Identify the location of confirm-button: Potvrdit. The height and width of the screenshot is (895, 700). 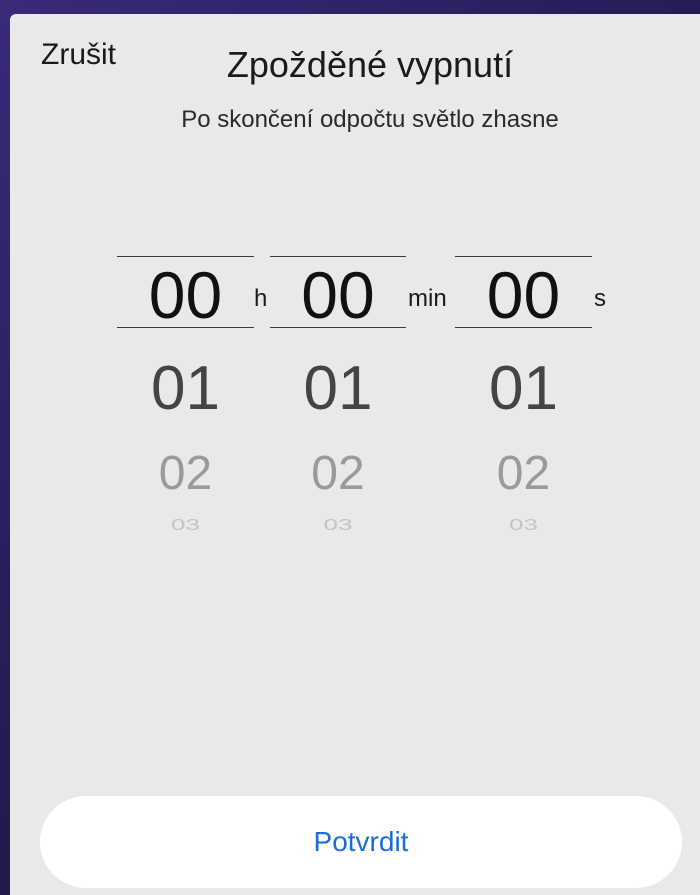
(361, 842).